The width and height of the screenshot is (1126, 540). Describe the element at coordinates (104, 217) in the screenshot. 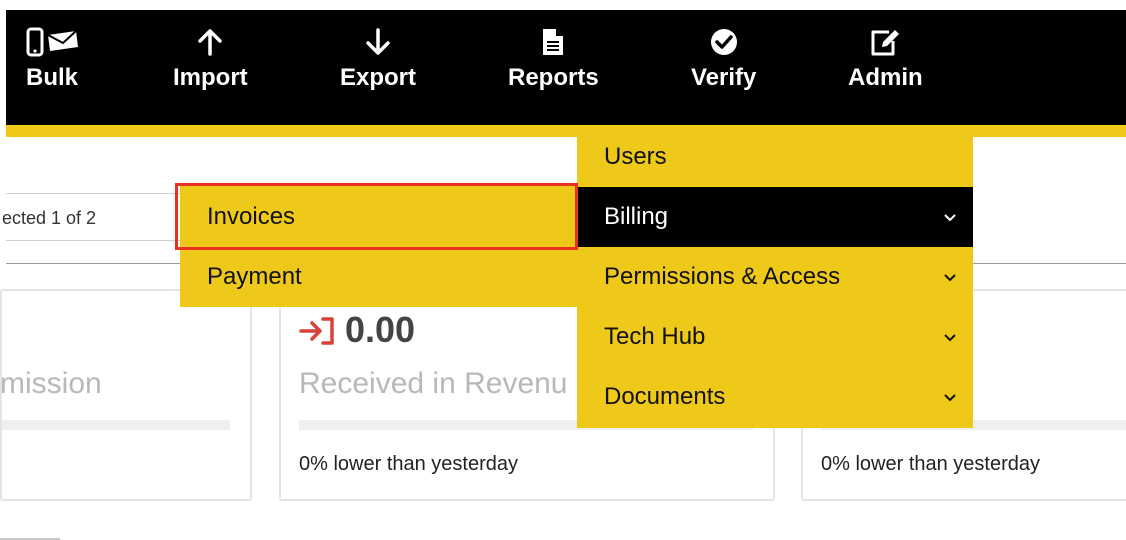

I see `selection-counter: ected 1 of 2` at that location.